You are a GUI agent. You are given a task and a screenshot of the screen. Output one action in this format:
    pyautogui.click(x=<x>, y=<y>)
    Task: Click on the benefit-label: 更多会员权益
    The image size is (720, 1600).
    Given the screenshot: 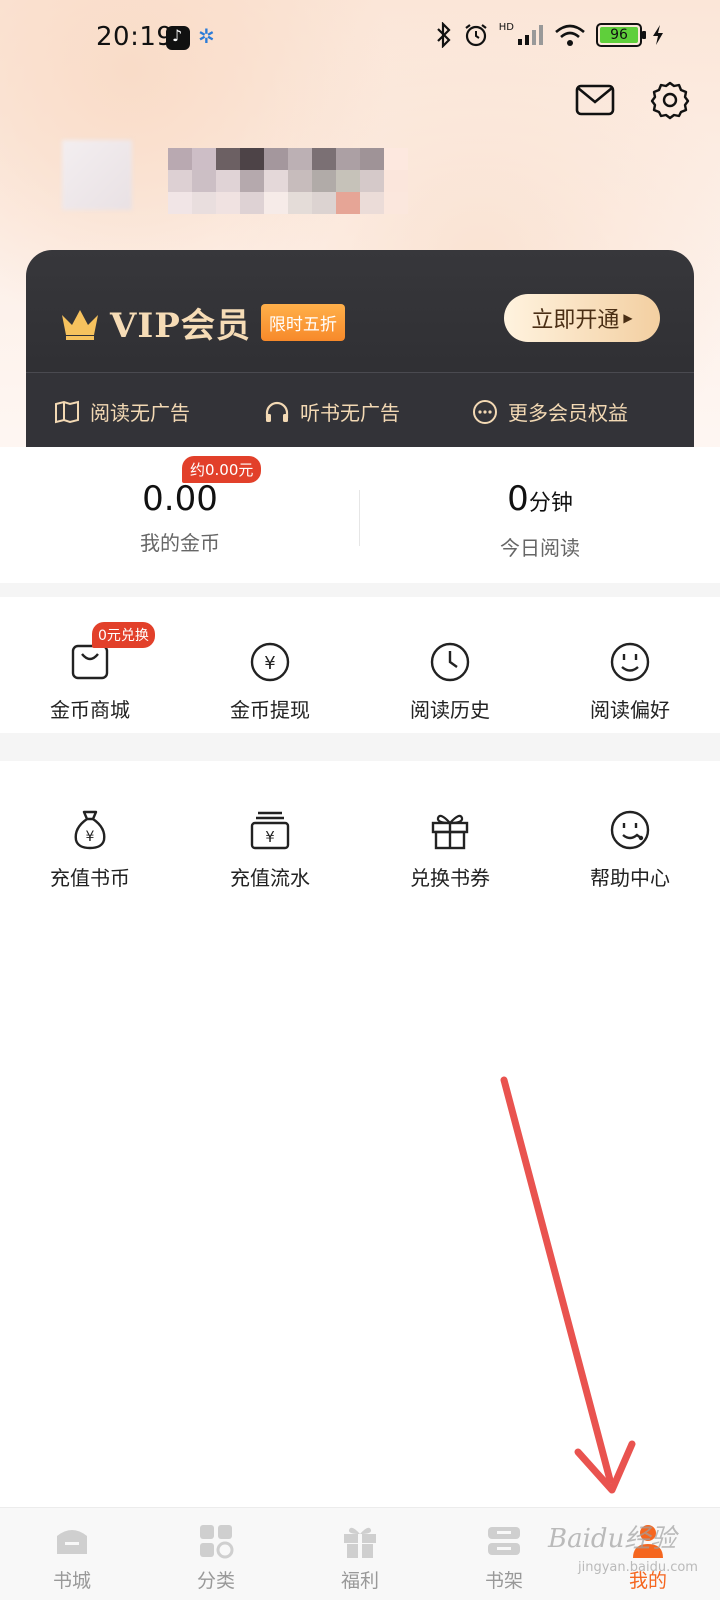 What is the action you would take?
    pyautogui.click(x=568, y=413)
    